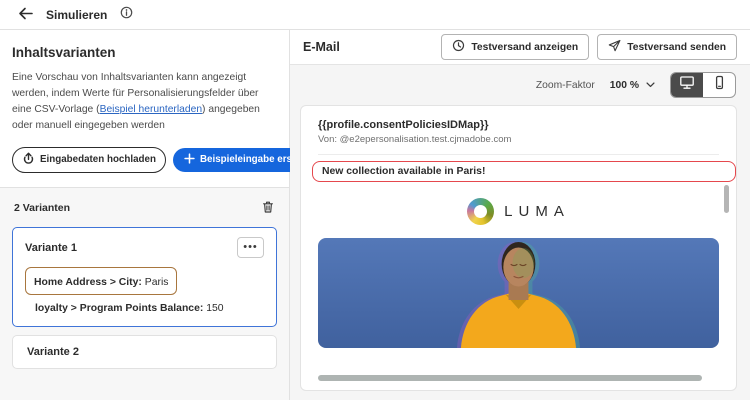 The height and width of the screenshot is (400, 750). What do you see at coordinates (144, 351) in the screenshot?
I see `variant-card-2: Variante 2` at bounding box center [144, 351].